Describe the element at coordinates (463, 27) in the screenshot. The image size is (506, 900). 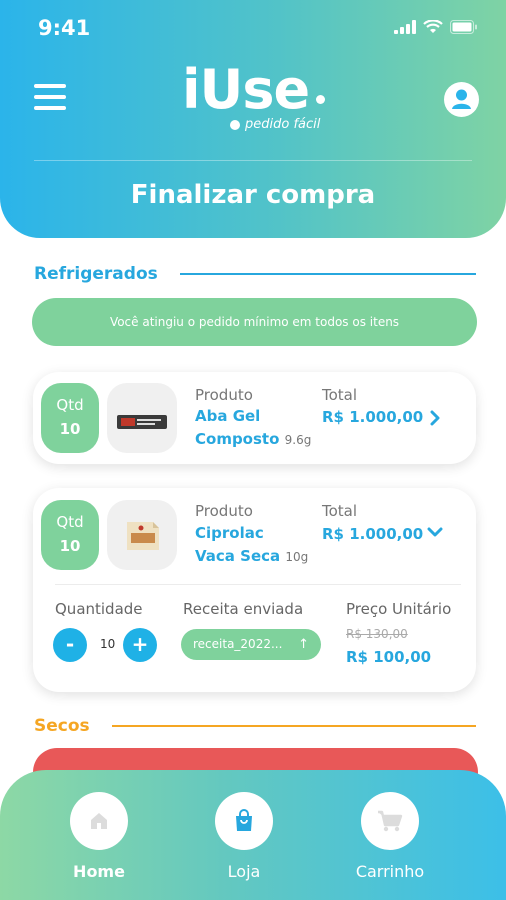
I see `battery-icon` at that location.